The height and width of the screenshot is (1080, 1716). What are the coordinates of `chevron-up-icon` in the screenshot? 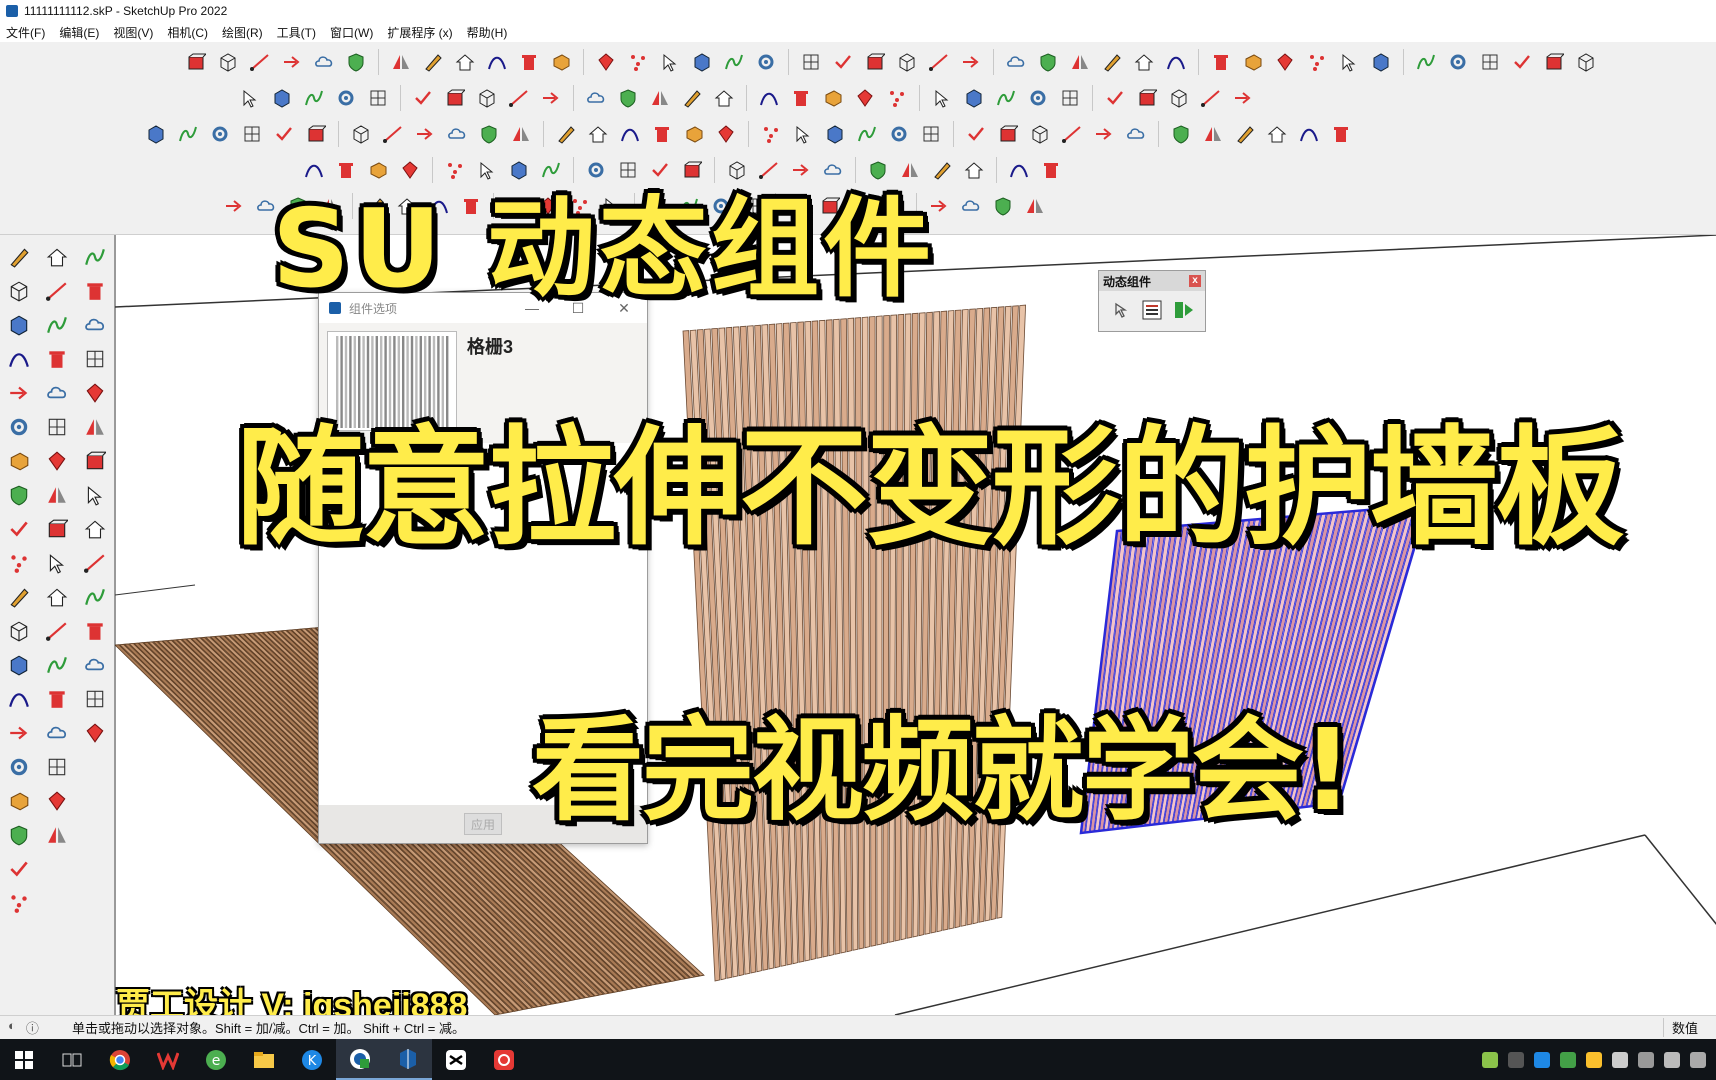 It's located at (1516, 1059).